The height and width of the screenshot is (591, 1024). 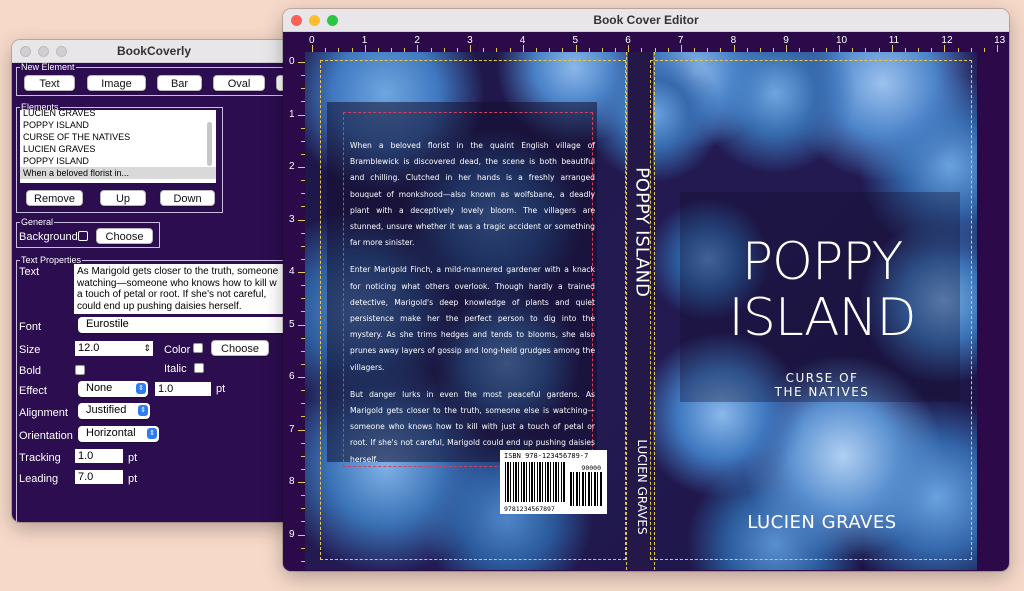 I want to click on spine-author-text: LUCIEN GRAVES, so click(x=642, y=487).